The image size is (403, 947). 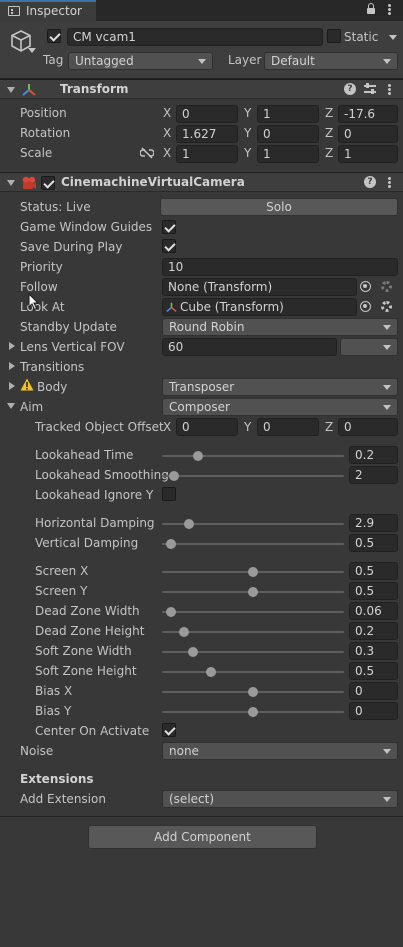 I want to click on lookahead-smoothing-slider-thumb, so click(x=174, y=476).